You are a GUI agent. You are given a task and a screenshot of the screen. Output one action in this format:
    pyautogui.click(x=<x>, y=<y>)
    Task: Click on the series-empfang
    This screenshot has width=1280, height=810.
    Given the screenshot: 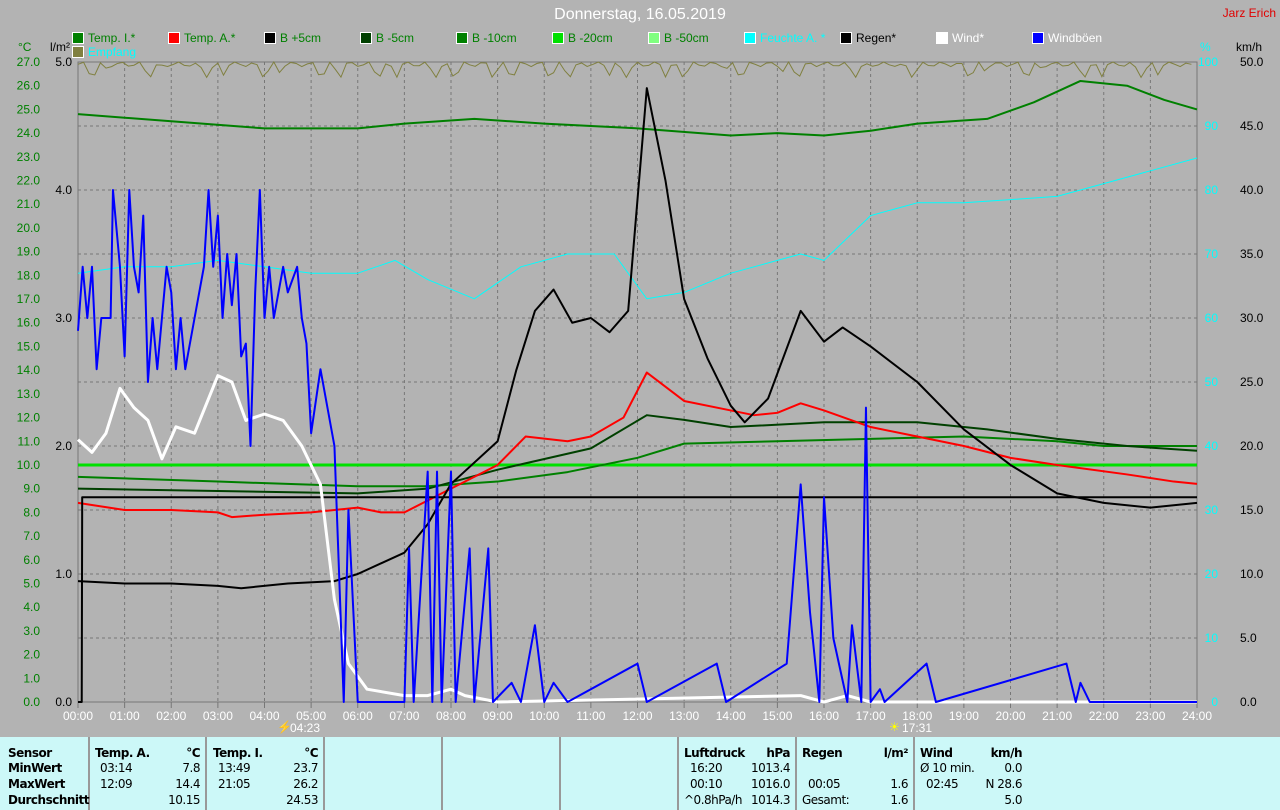 What is the action you would take?
    pyautogui.click(x=634, y=70)
    